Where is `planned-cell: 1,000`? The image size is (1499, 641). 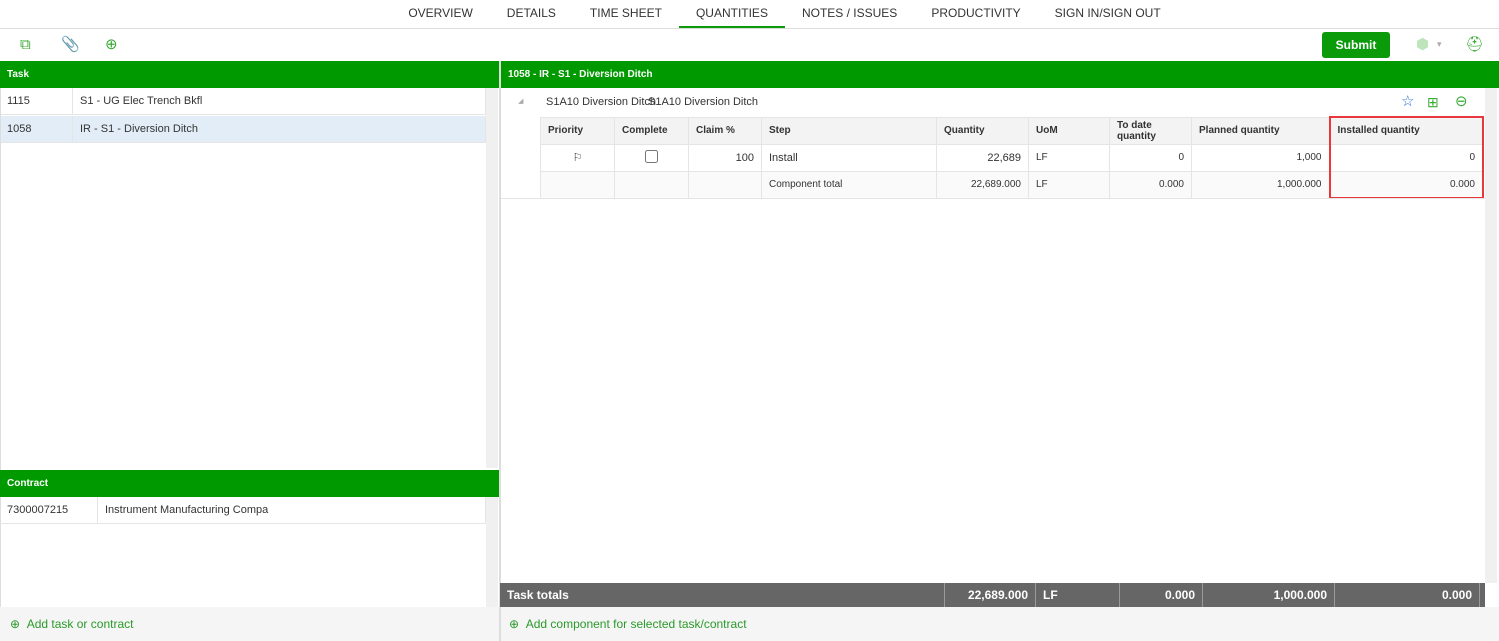
planned-cell: 1,000 is located at coordinates (1260, 157).